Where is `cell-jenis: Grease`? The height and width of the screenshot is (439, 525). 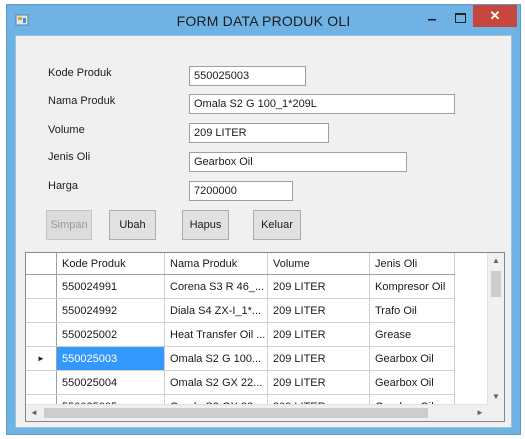 cell-jenis: Grease is located at coordinates (412, 334).